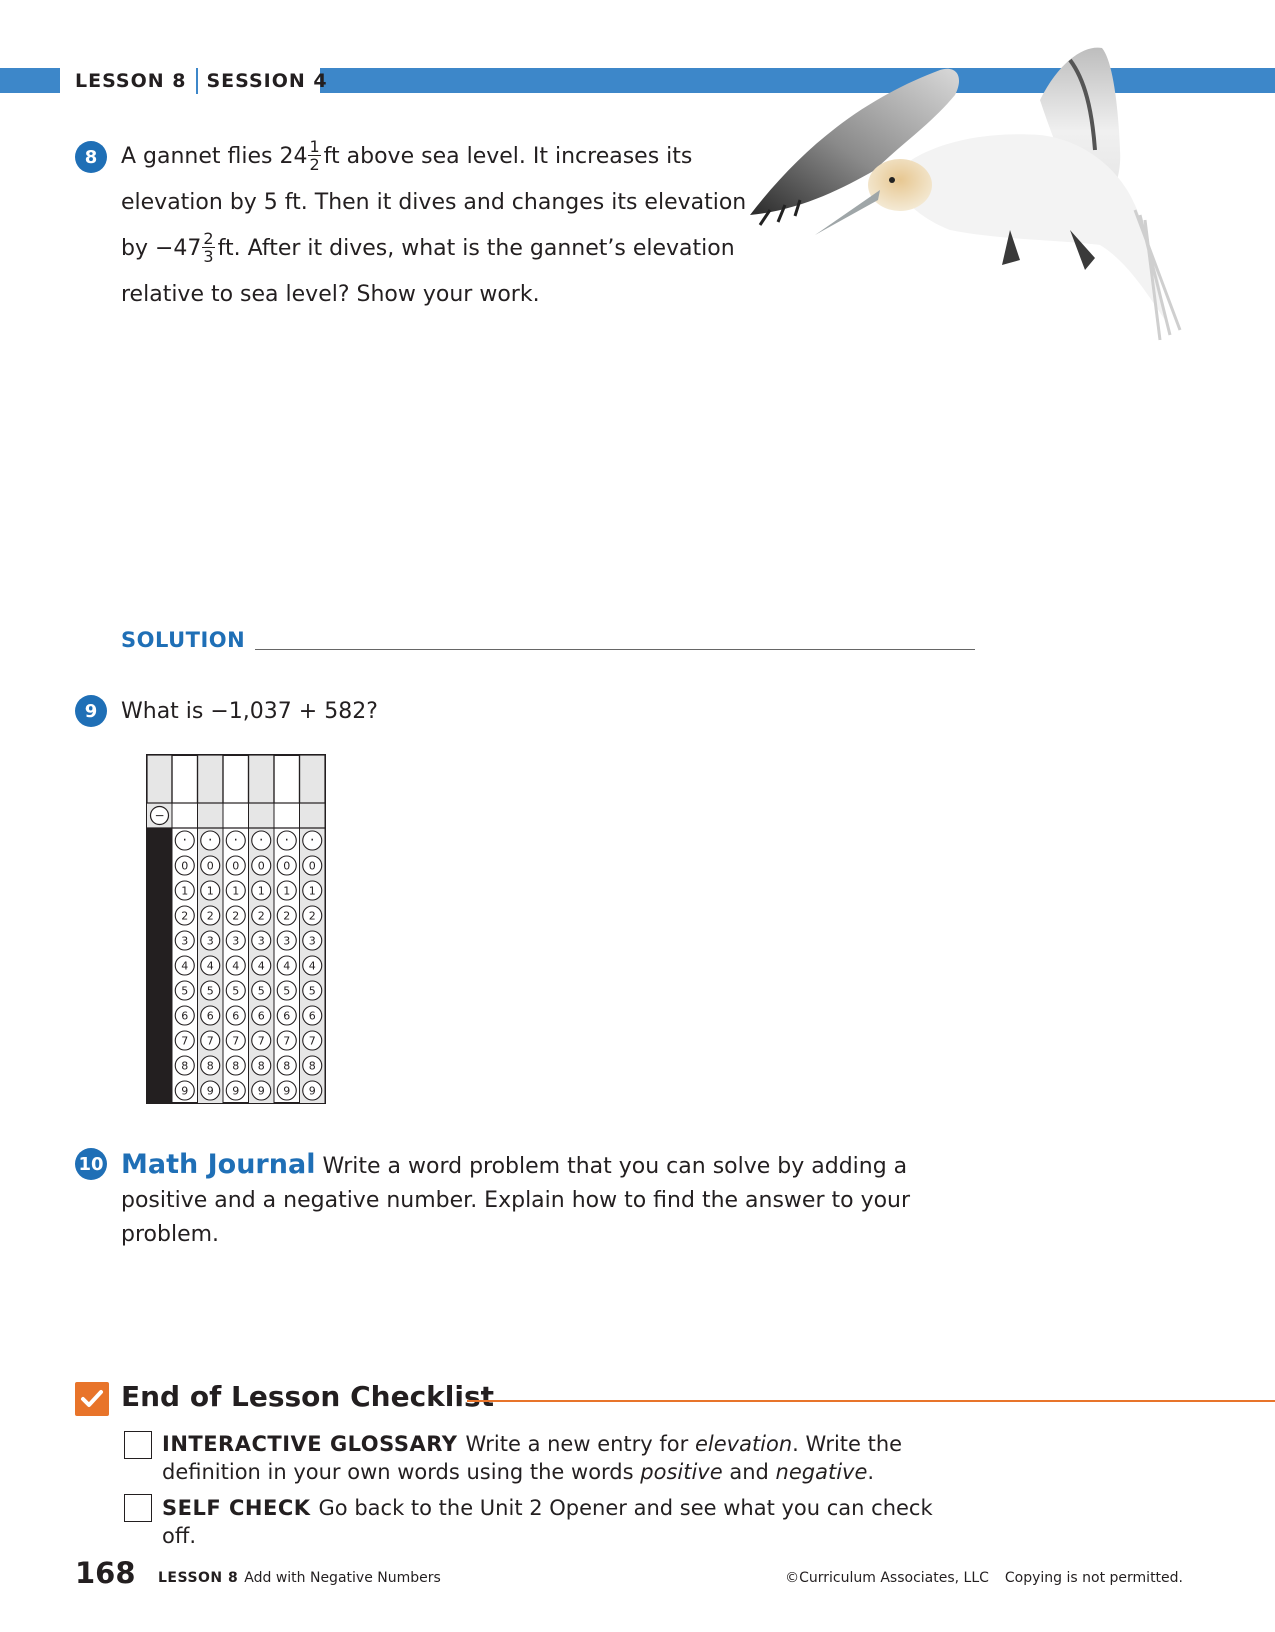 This screenshot has width=1275, height=1632. Describe the element at coordinates (299, 1578) in the screenshot. I see `footer-lesson: LESSON 8 Add with Negative Numbers` at that location.